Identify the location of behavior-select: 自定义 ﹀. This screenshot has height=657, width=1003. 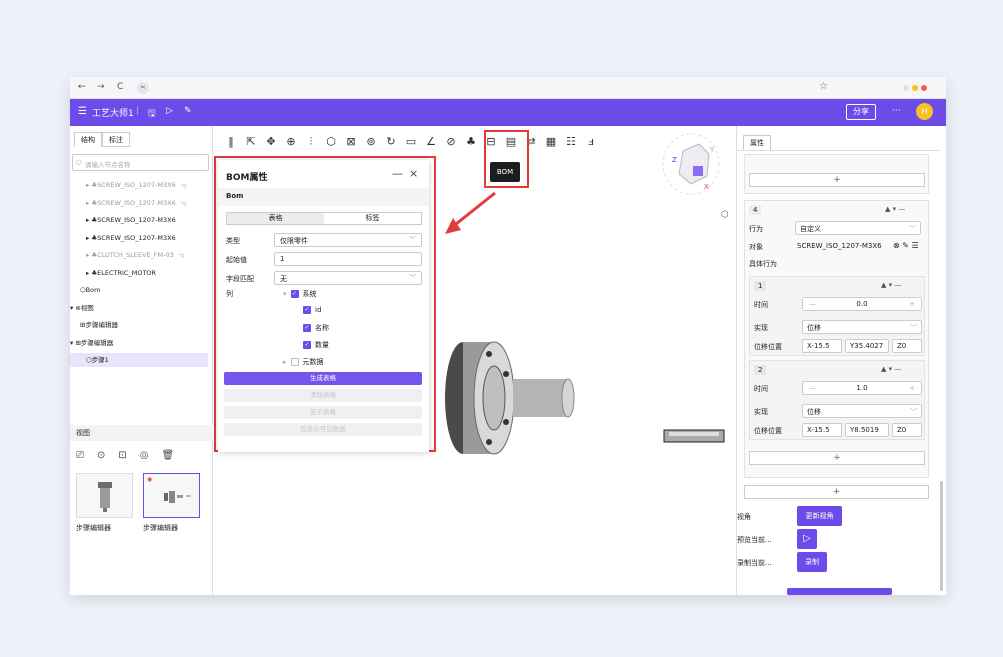
(858, 228).